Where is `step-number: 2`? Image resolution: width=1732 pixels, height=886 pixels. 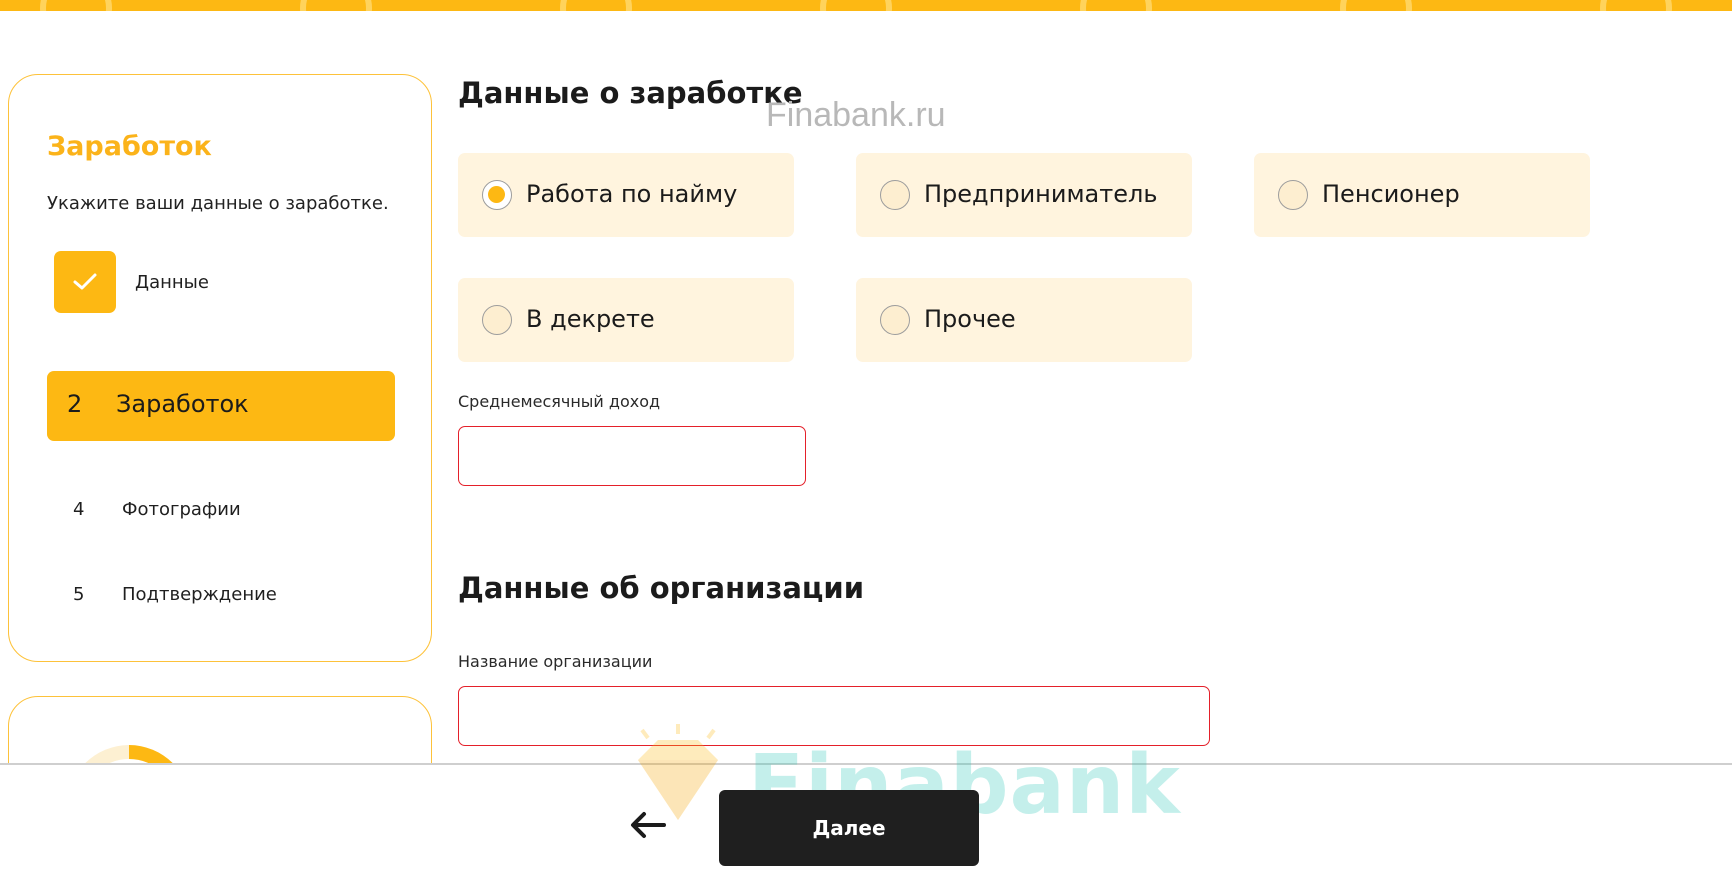 step-number: 2 is located at coordinates (75, 404).